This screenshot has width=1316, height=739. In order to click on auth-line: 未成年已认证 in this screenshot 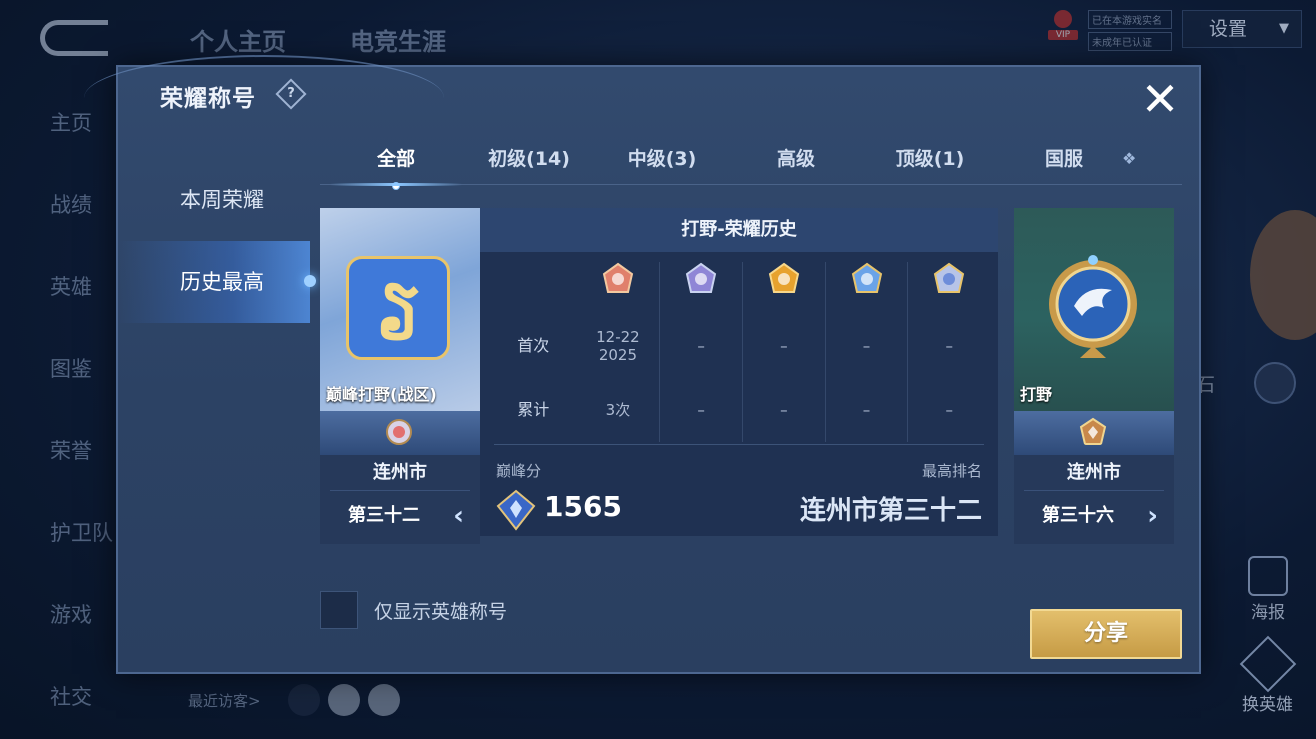, I will do `click(1130, 41)`.